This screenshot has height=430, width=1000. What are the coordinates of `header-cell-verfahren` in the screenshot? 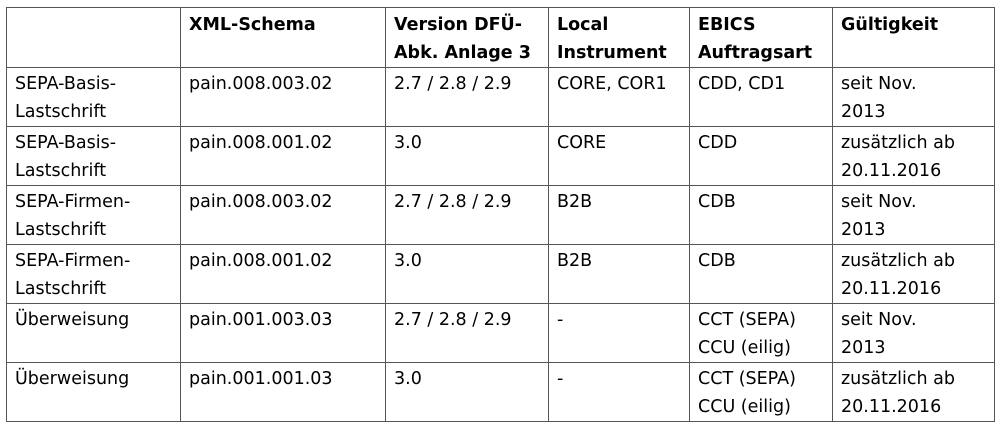 It's located at (93, 37).